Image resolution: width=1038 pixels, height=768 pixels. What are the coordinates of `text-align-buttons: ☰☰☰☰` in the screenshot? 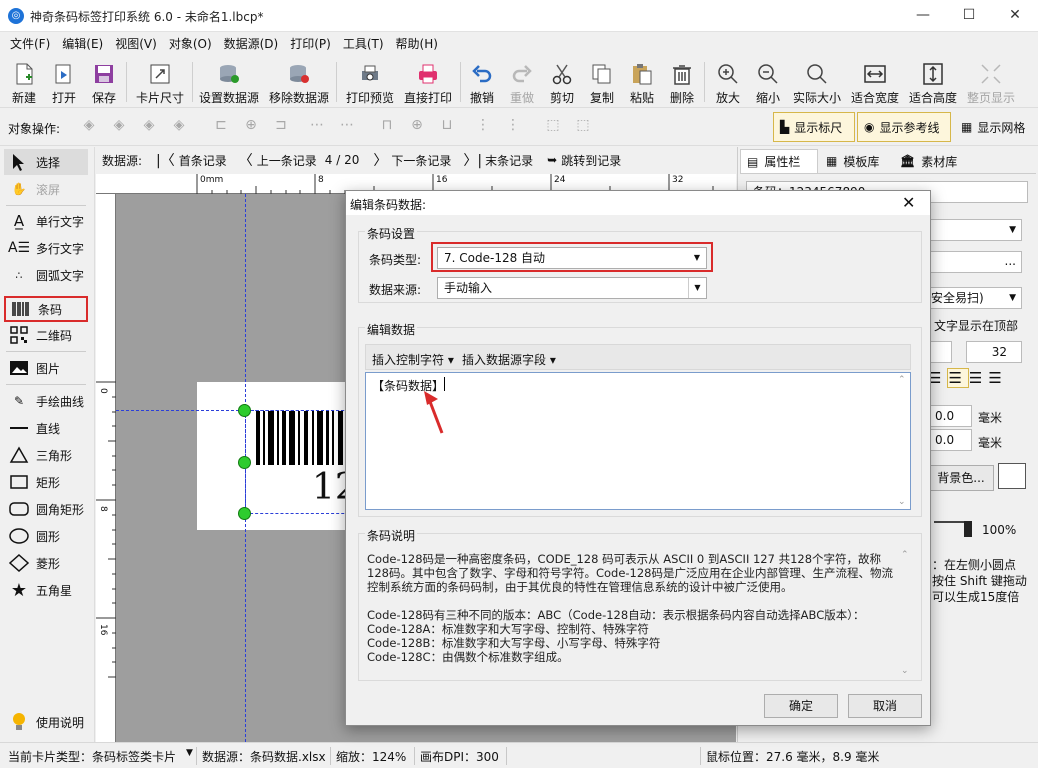 It's located at (968, 378).